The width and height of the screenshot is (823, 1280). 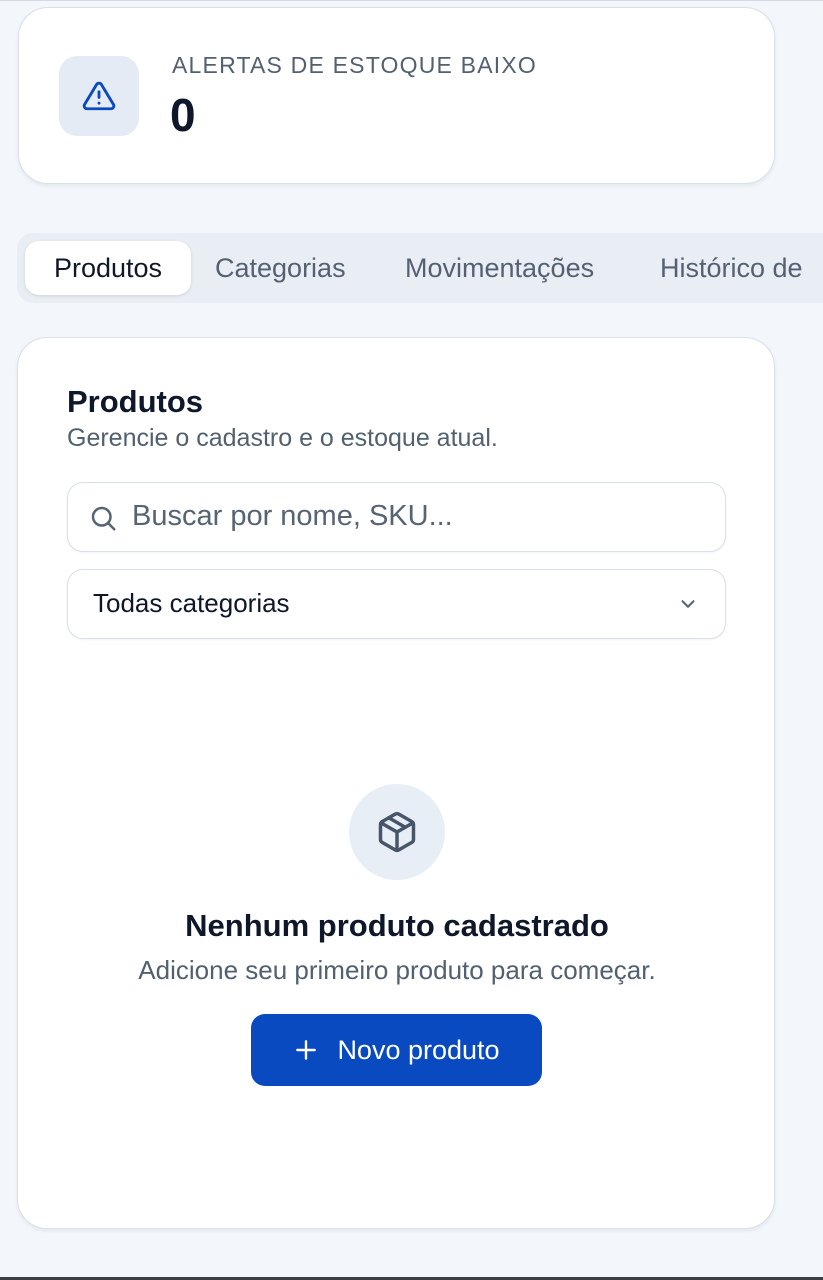 I want to click on low-stock-alert-card: ALERTAS DE ESTOQUE BAIXO 0, so click(x=396, y=95).